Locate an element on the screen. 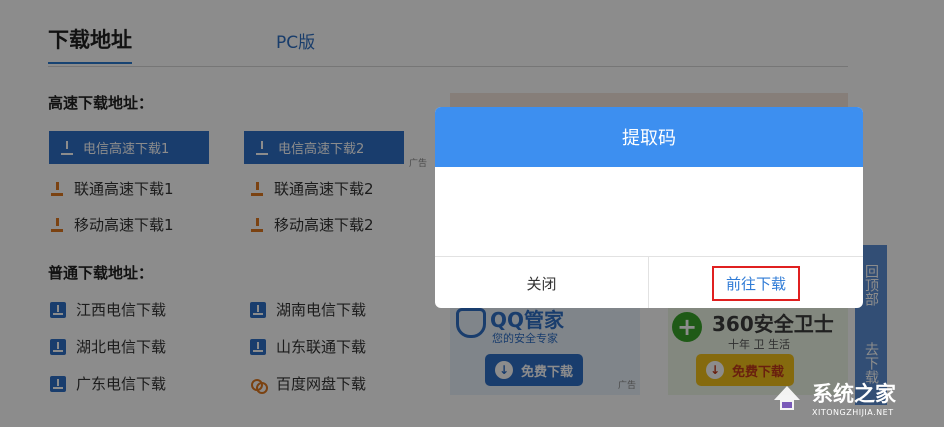  watermark-logo is located at coordinates (787, 398).